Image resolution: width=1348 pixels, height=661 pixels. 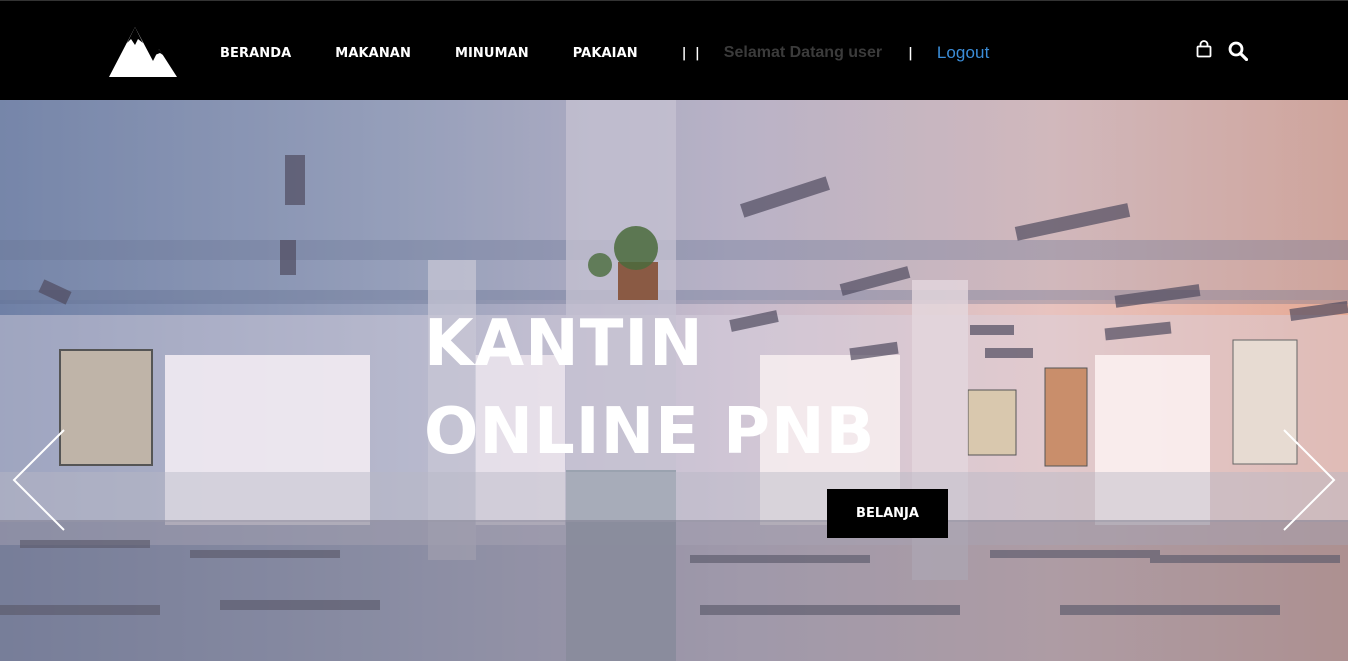 What do you see at coordinates (564, 344) in the screenshot?
I see `hero-title-line-1: KANTIN` at bounding box center [564, 344].